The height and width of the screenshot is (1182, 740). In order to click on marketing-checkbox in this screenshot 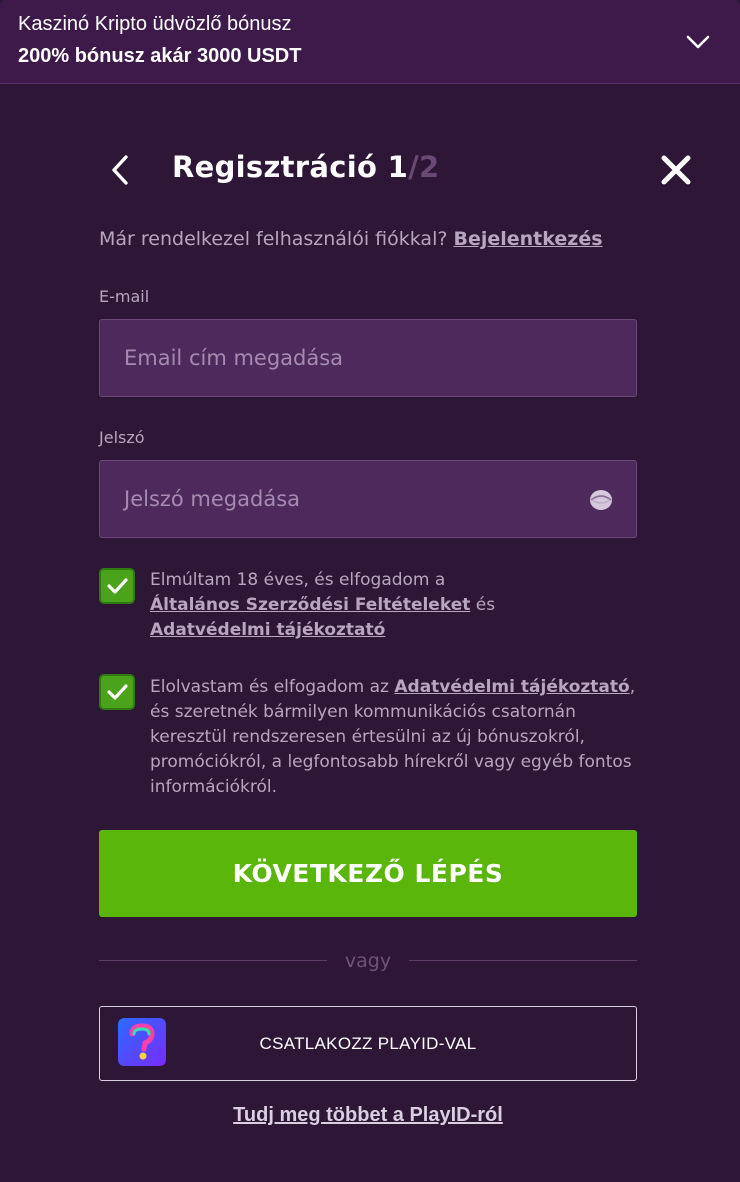, I will do `click(117, 692)`.